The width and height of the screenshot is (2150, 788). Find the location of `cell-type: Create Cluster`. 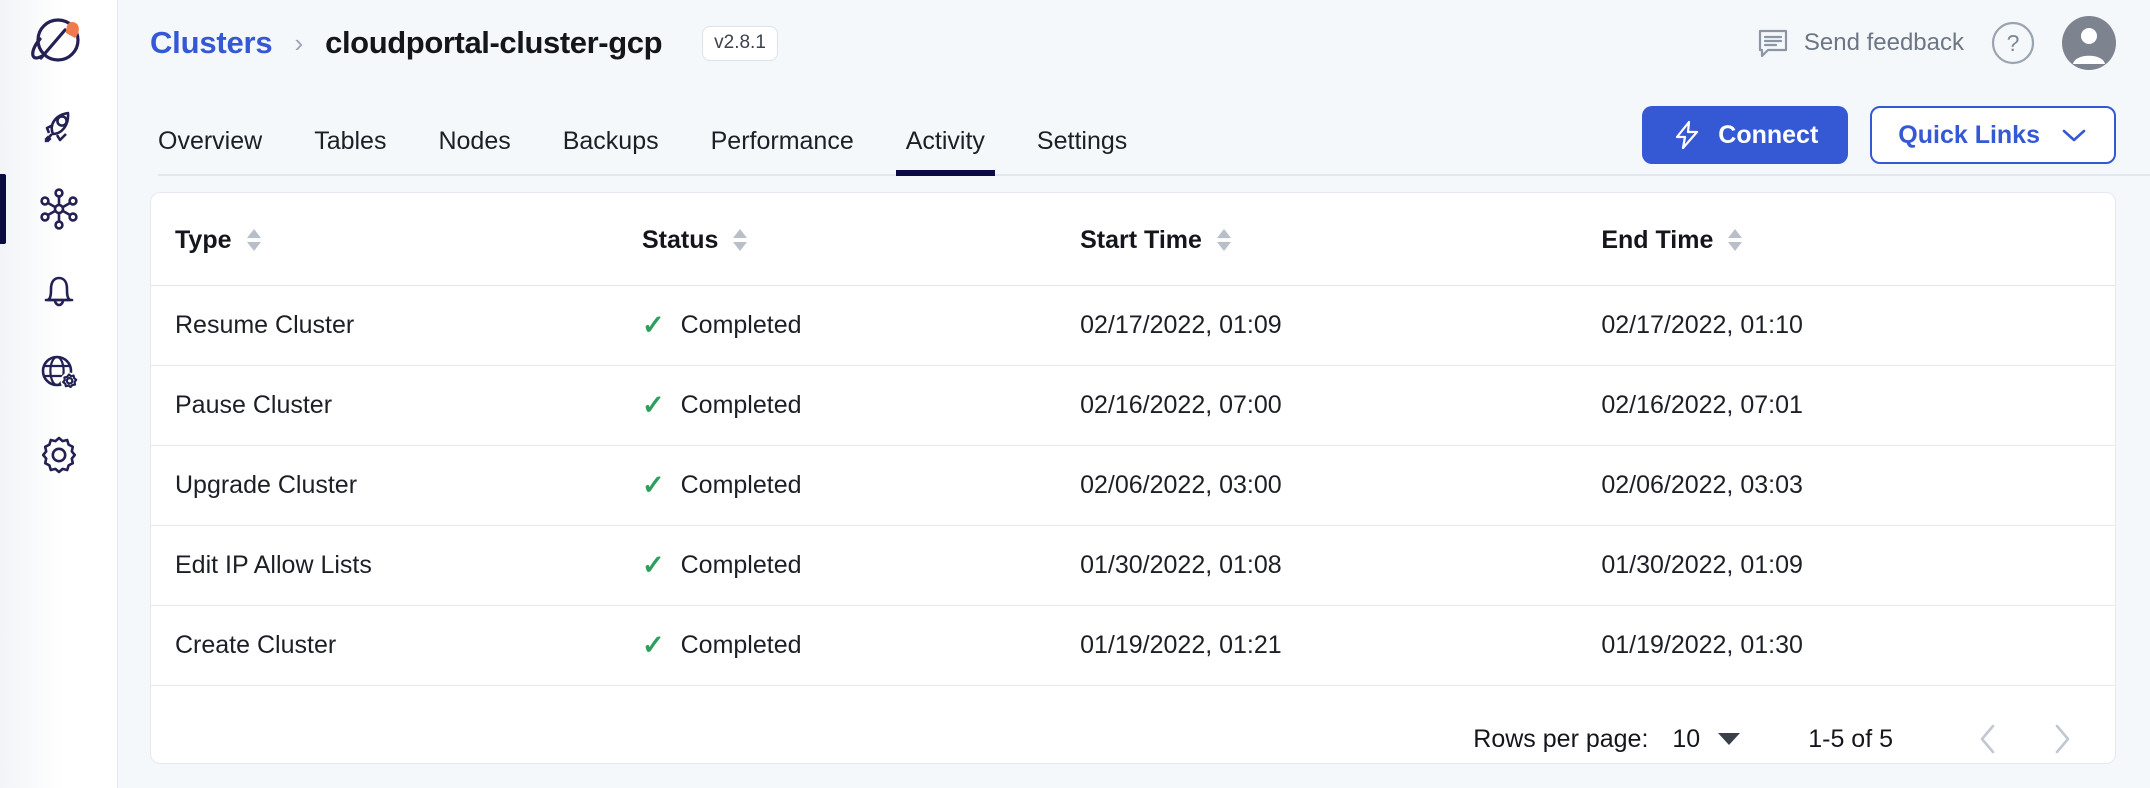

cell-type: Create Cluster is located at coordinates (396, 645).